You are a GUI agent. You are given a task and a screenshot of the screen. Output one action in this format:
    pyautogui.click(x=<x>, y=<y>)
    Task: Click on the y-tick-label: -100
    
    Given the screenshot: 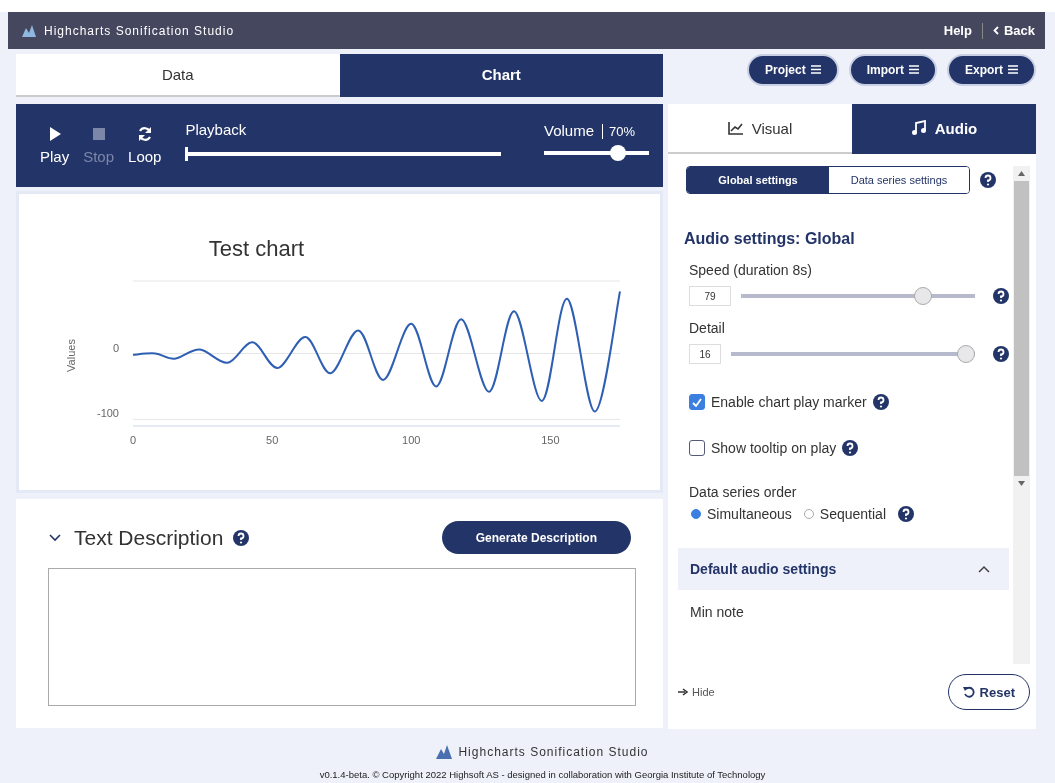 What is the action you would take?
    pyautogui.click(x=107, y=413)
    